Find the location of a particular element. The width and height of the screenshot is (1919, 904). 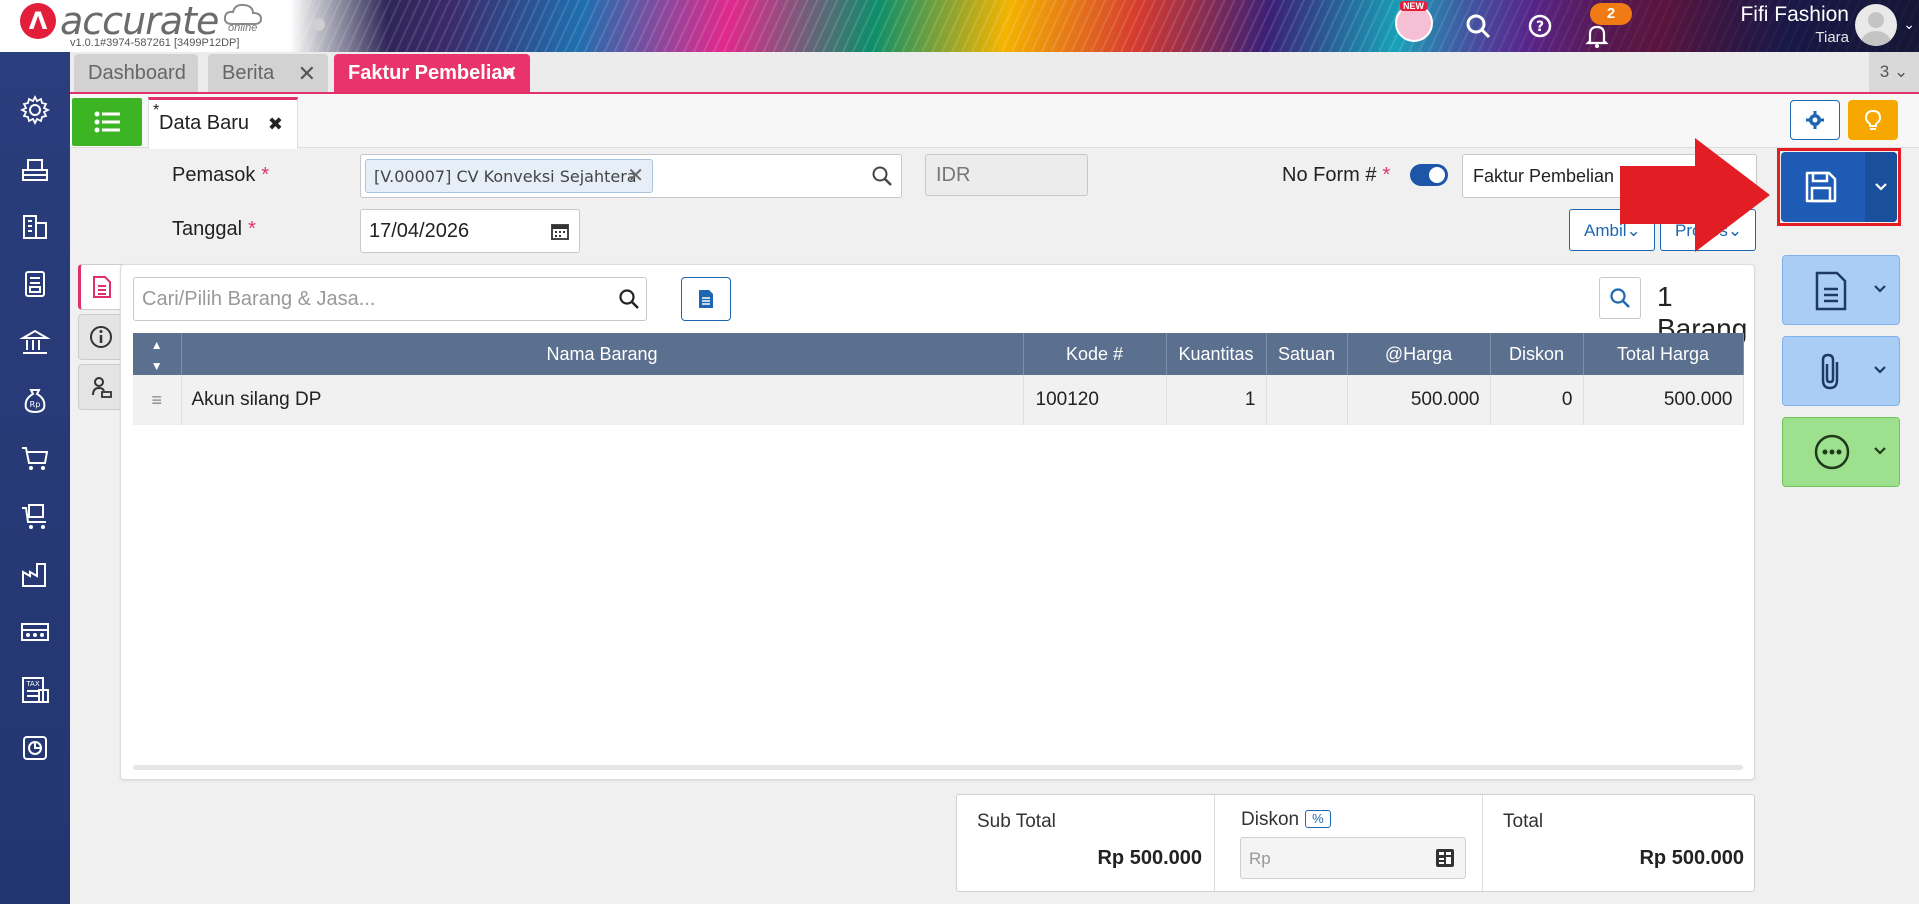

more-icon is located at coordinates (1832, 452).